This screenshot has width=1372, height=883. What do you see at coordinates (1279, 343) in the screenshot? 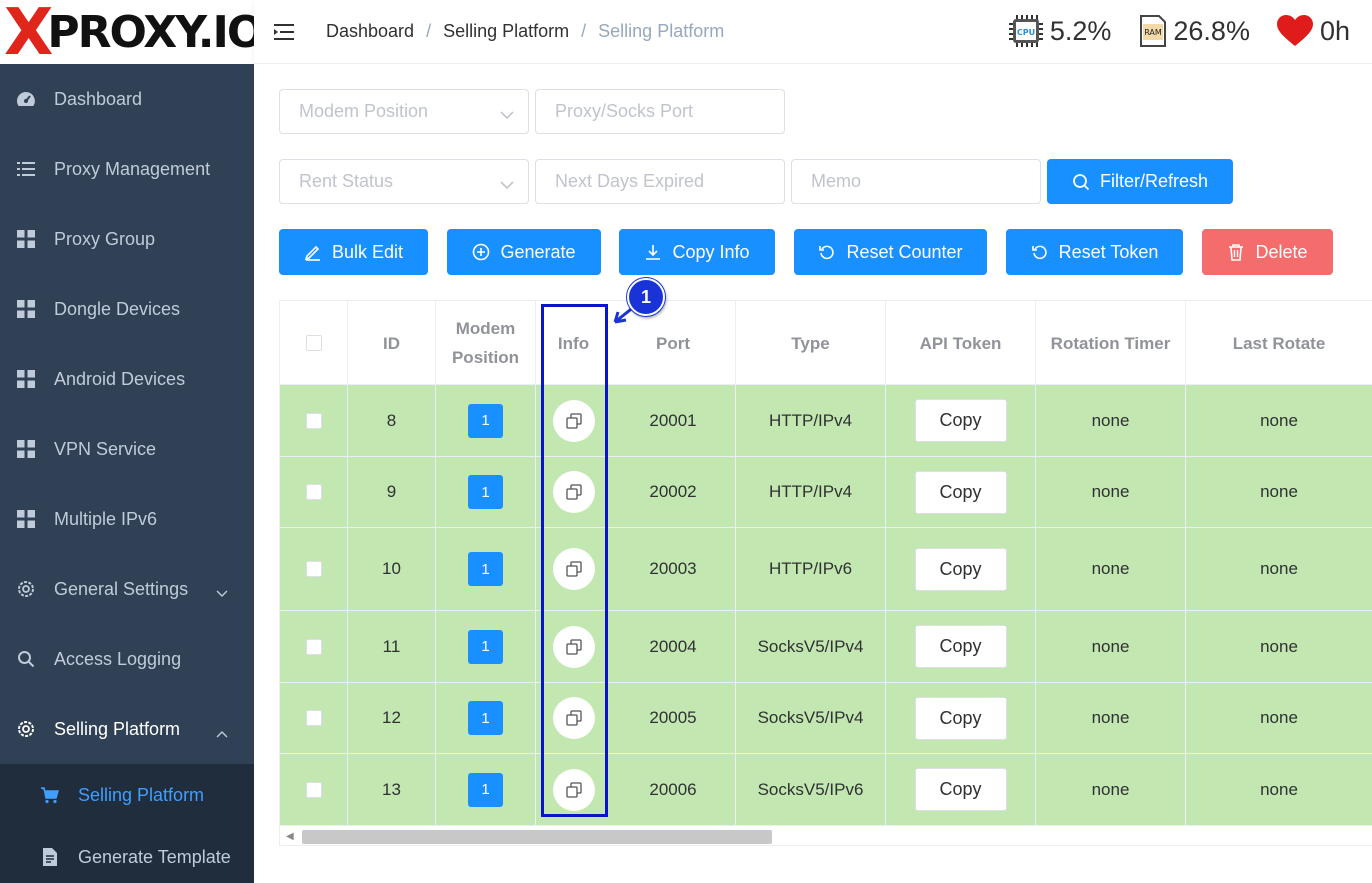
I see `column-header-last-rotate: Last Rotate` at bounding box center [1279, 343].